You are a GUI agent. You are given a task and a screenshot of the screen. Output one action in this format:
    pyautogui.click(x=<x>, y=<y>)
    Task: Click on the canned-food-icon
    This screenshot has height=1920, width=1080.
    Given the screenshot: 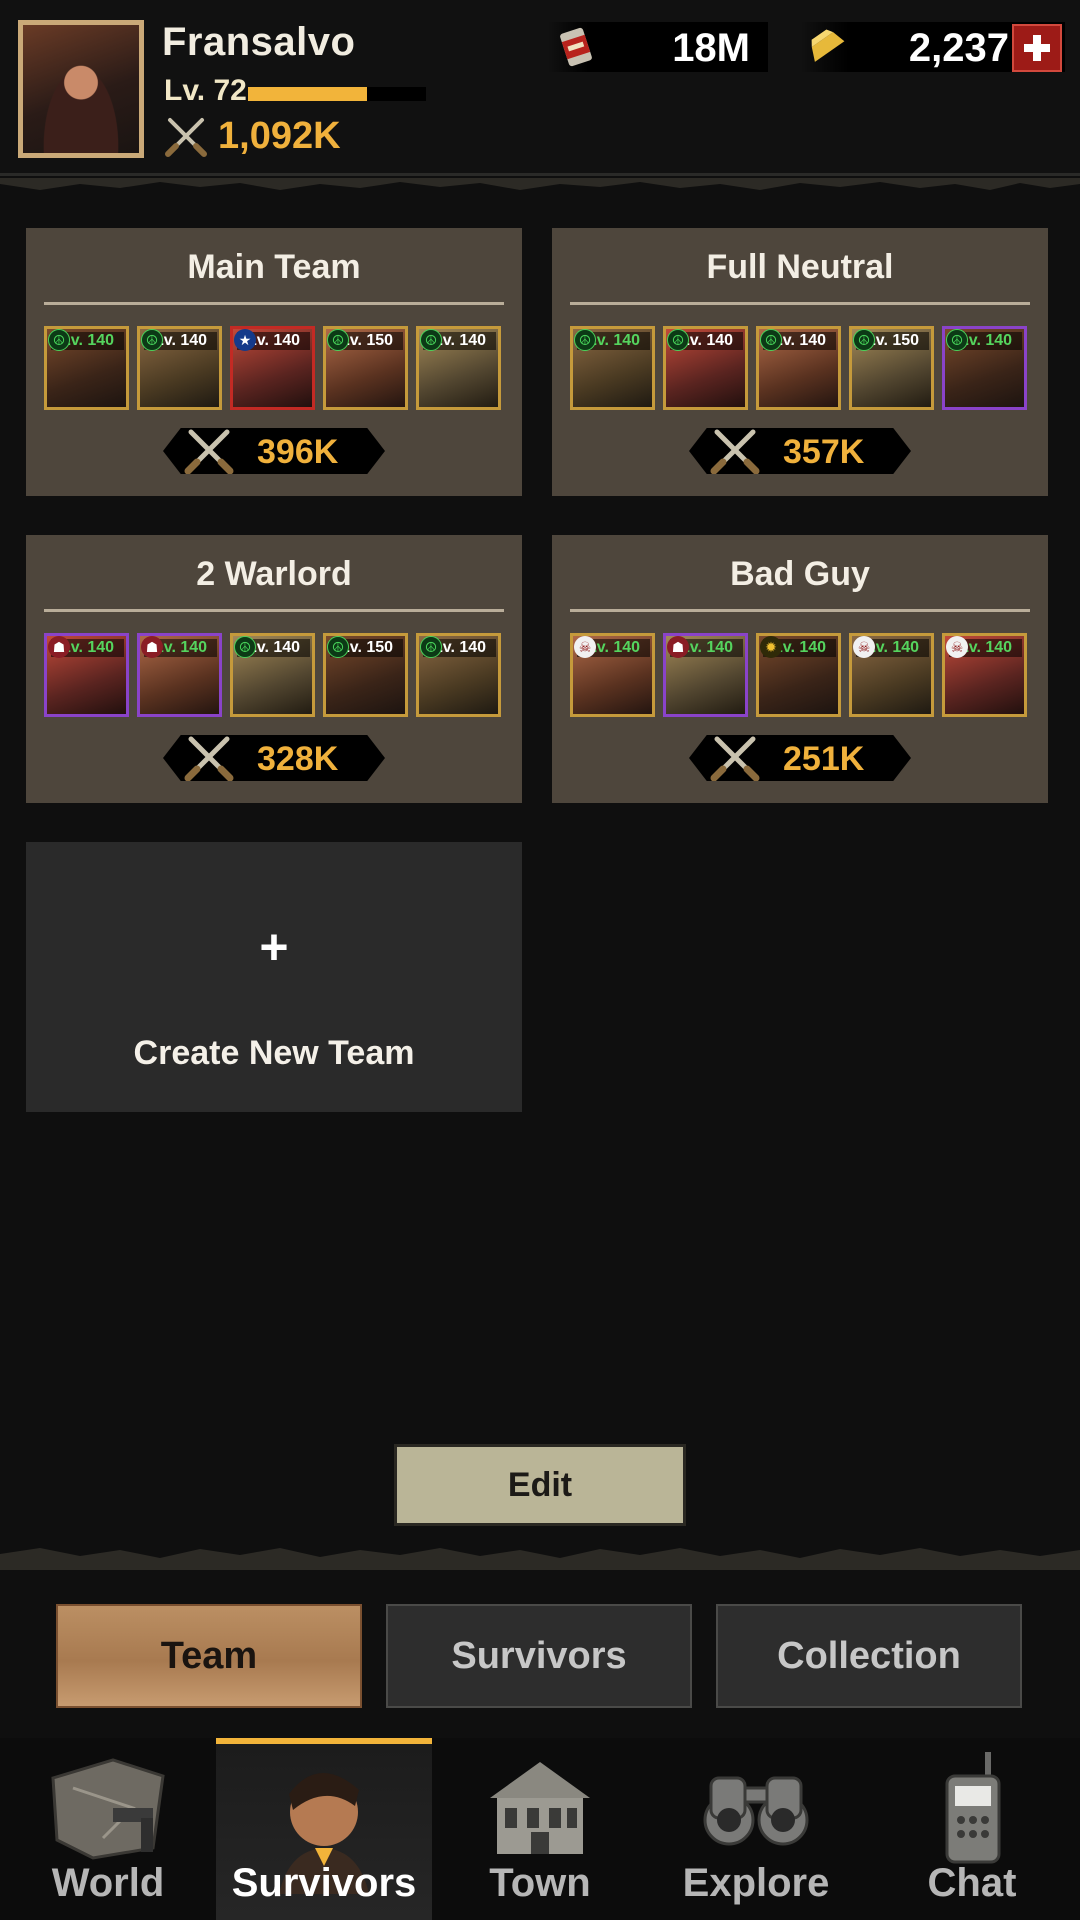 What is the action you would take?
    pyautogui.click(x=576, y=47)
    